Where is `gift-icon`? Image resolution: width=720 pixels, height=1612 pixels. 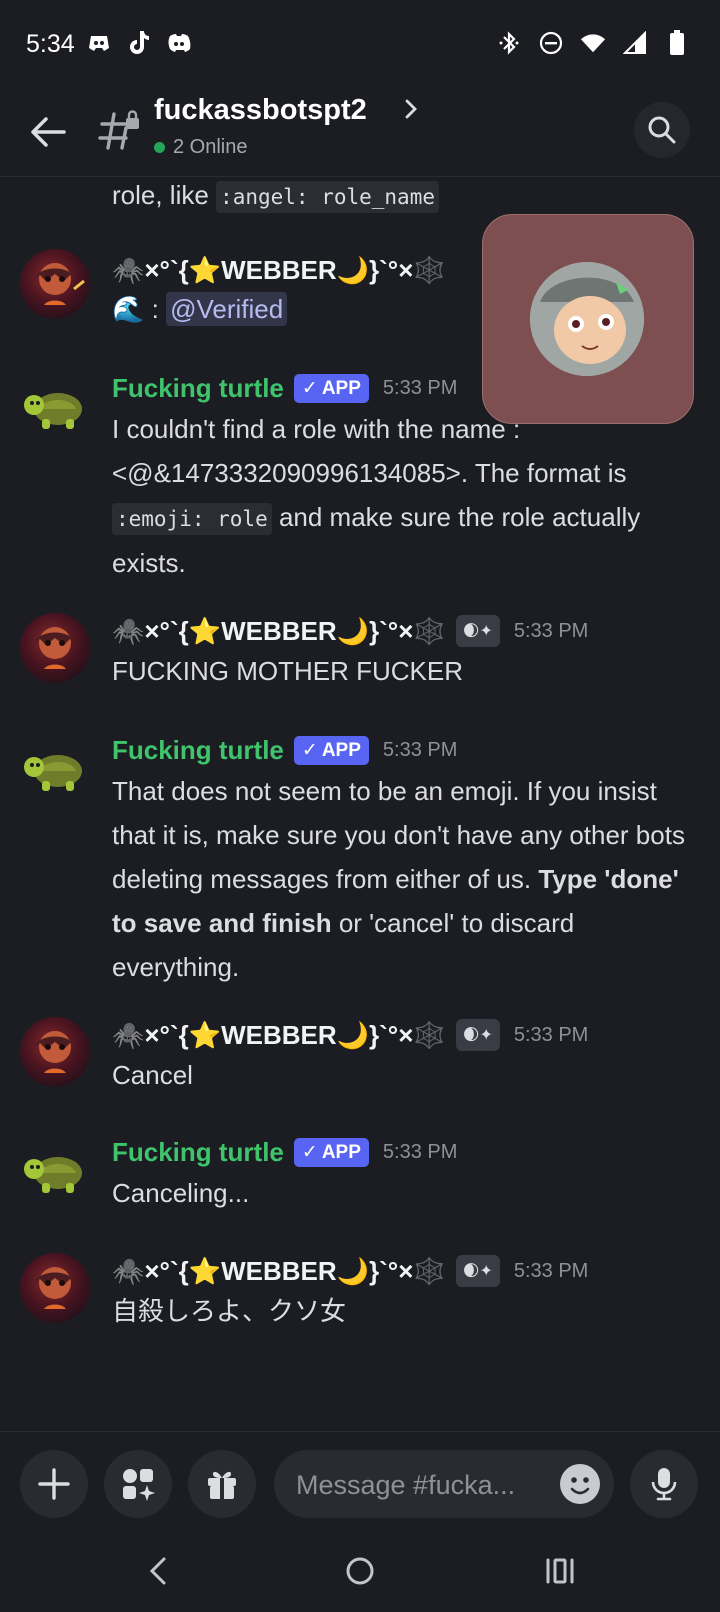 gift-icon is located at coordinates (222, 1485).